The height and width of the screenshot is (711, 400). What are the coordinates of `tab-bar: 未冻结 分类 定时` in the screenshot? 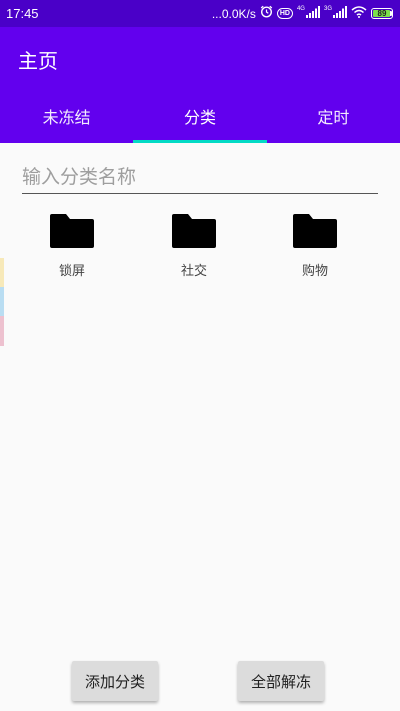 It's located at (200, 116).